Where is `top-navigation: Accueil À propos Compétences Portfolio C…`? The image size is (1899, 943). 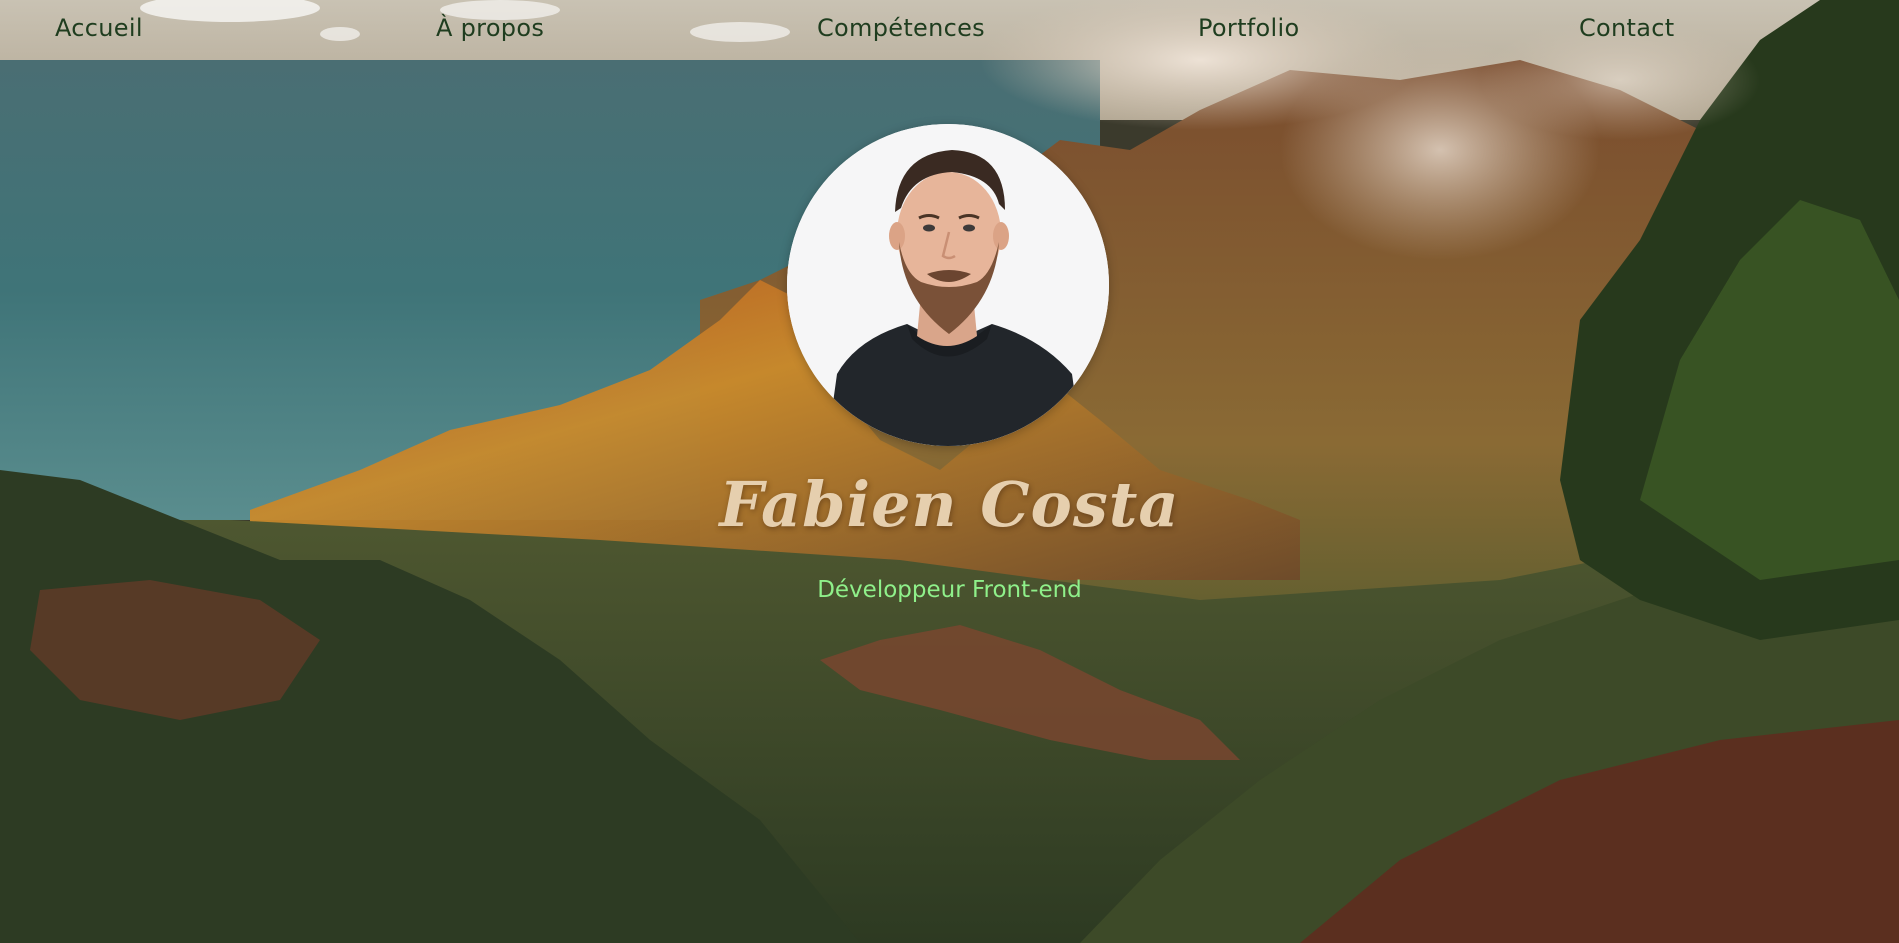
top-navigation: Accueil À propos Compétences Portfolio C… is located at coordinates (949, 30).